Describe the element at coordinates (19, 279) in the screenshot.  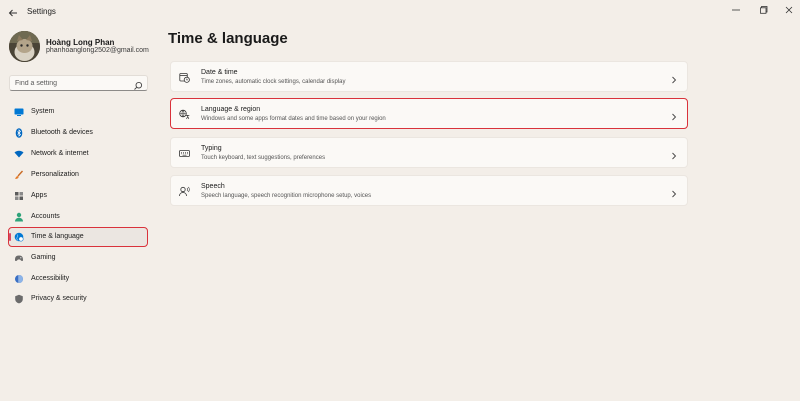
I see `accessibility-icon` at that location.